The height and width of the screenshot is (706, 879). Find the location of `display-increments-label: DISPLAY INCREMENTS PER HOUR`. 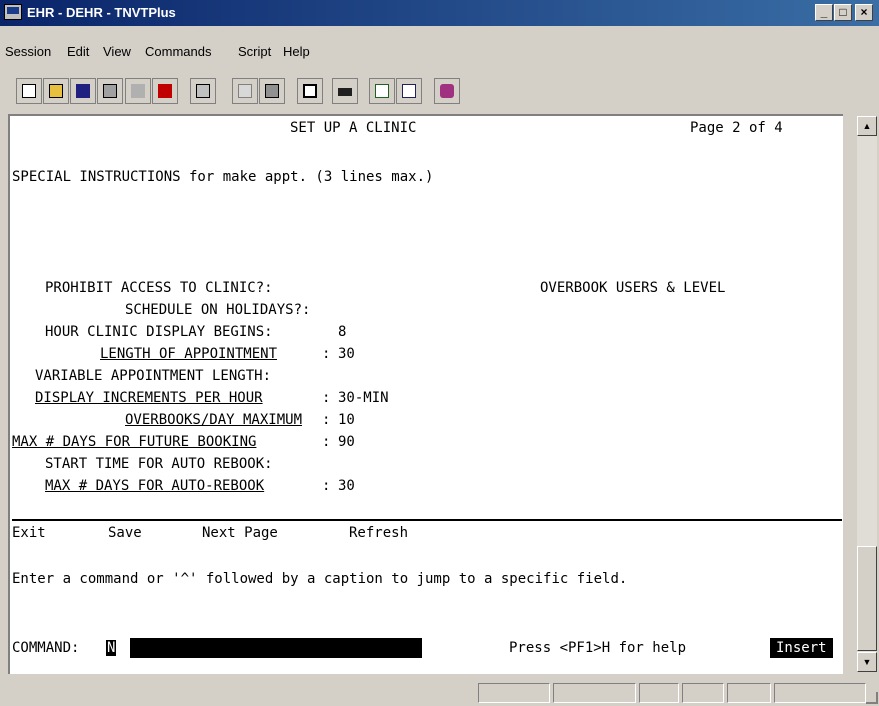

display-increments-label: DISPLAY INCREMENTS PER HOUR is located at coordinates (149, 398).